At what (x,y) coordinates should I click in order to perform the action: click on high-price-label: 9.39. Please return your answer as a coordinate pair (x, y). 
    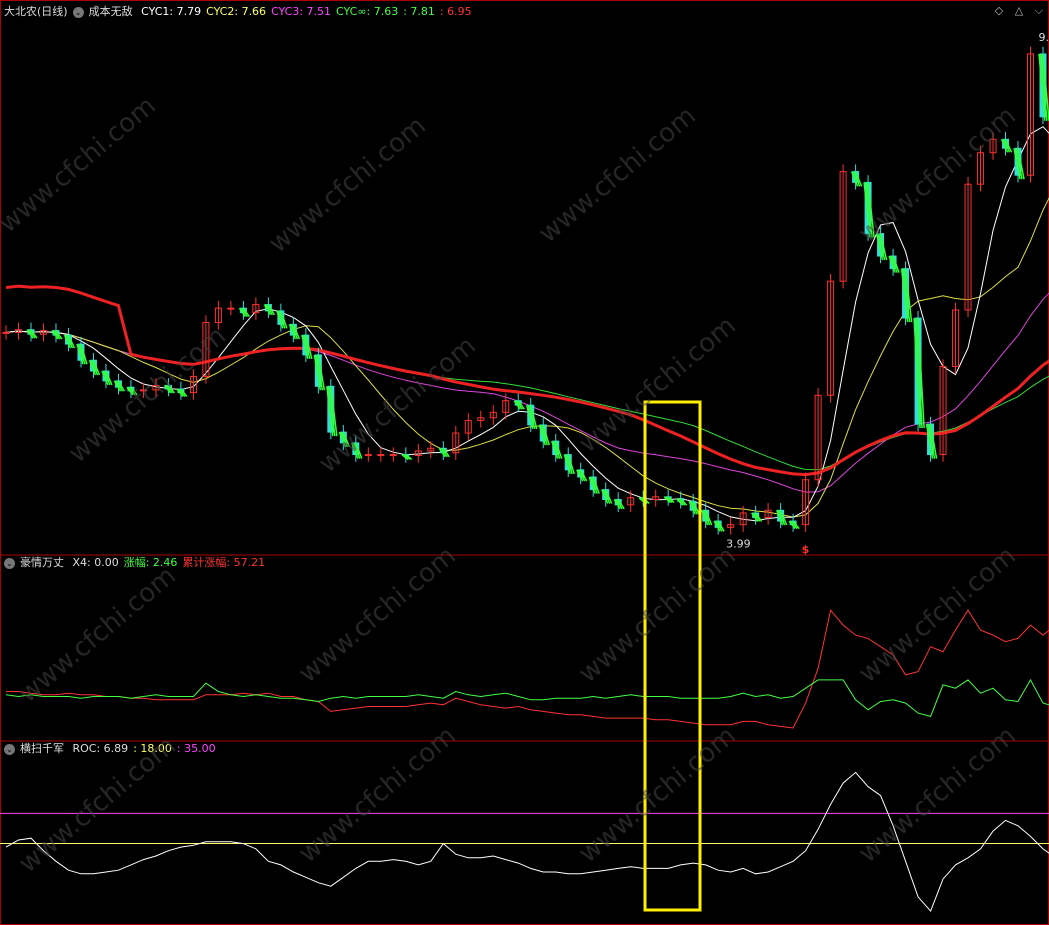
    Looking at the image, I should click on (1044, 37).